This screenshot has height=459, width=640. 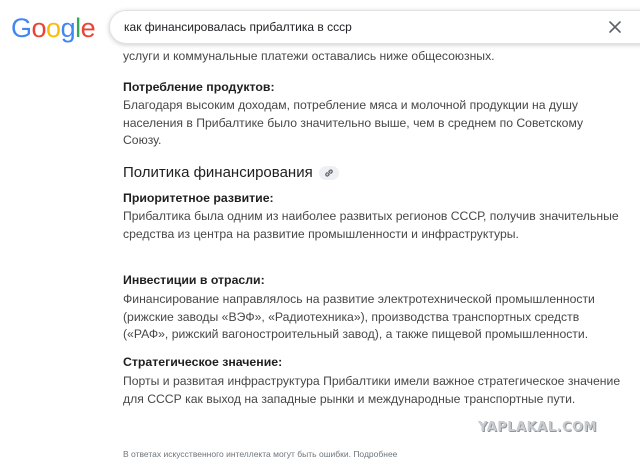 I want to click on search-input, so click(x=349, y=27).